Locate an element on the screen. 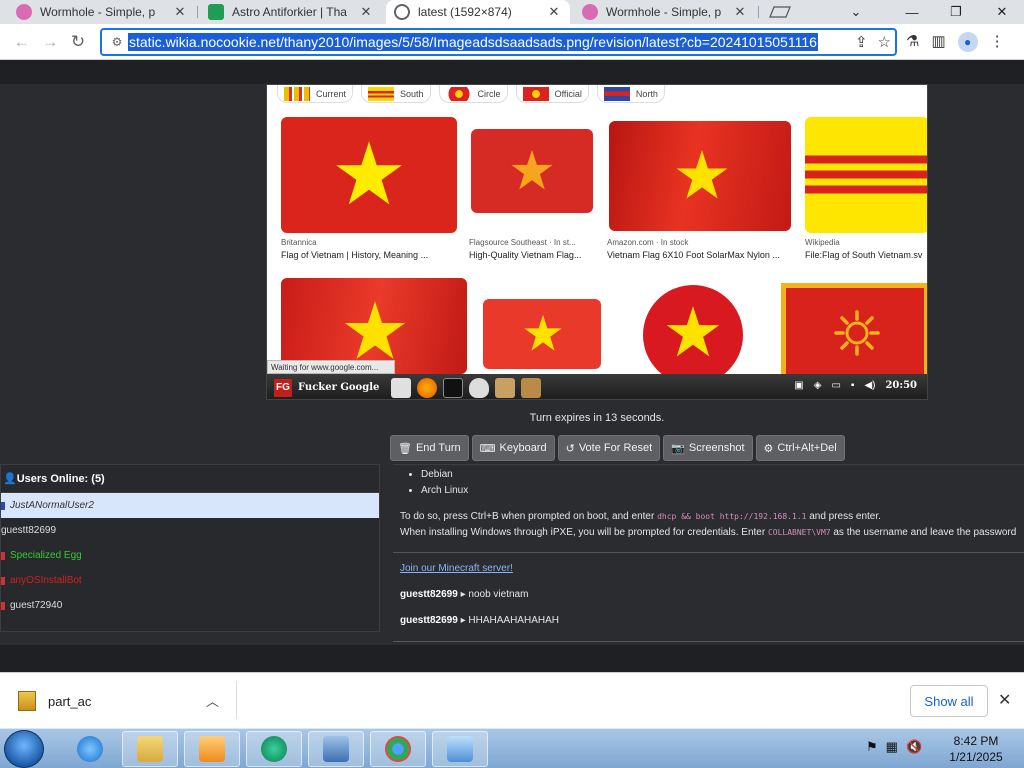  tab-wormhole-2: Wormhole - Simple, p ✕ is located at coordinates (665, 12).